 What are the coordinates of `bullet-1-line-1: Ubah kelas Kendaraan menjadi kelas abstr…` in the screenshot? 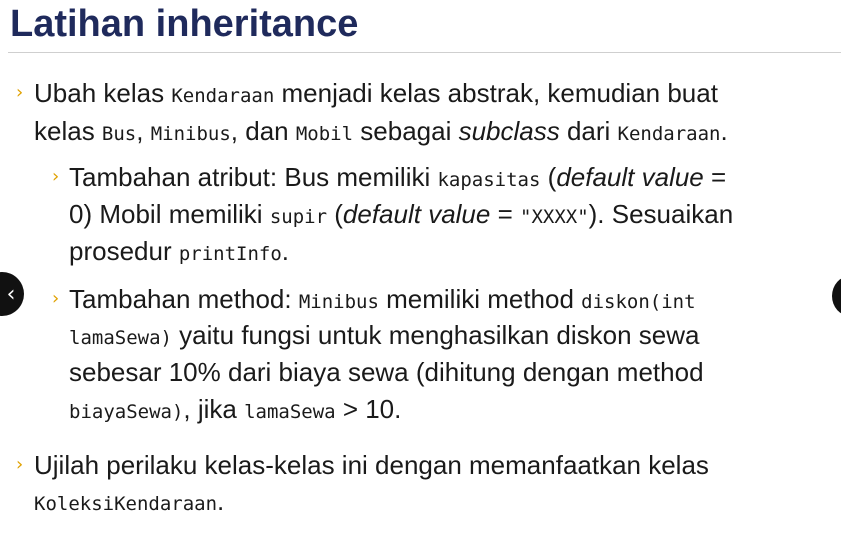 It's located at (376, 93).